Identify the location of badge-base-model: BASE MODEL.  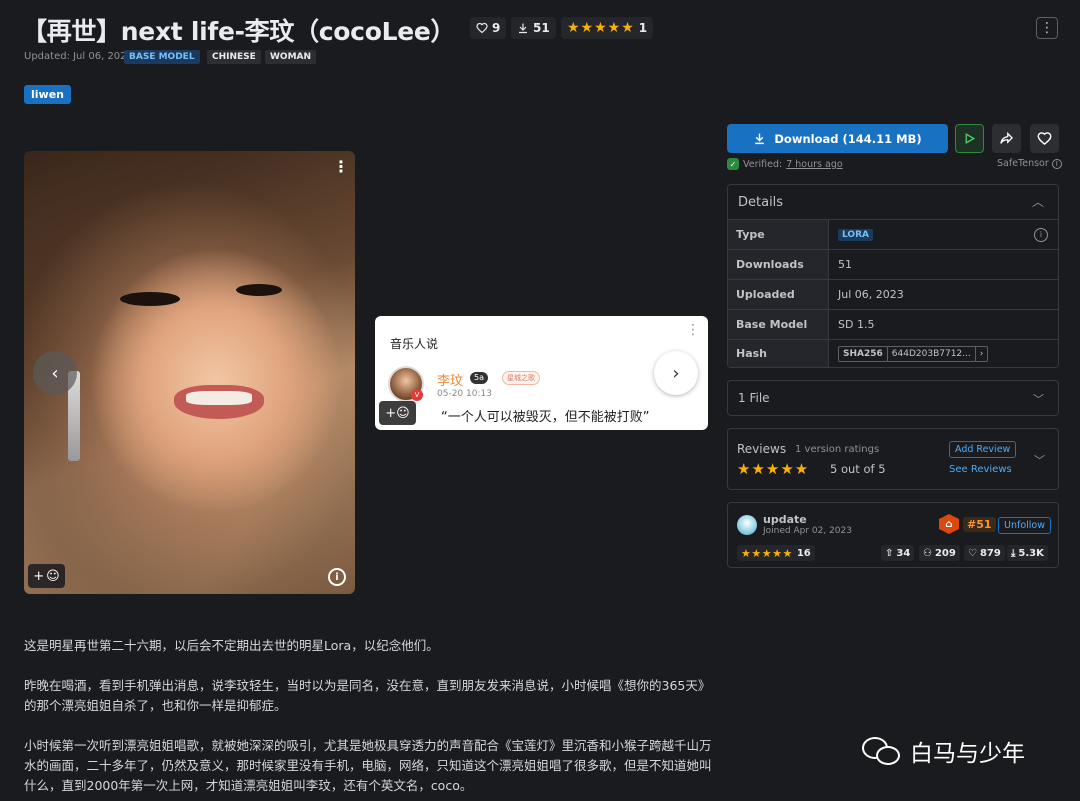
(162, 57).